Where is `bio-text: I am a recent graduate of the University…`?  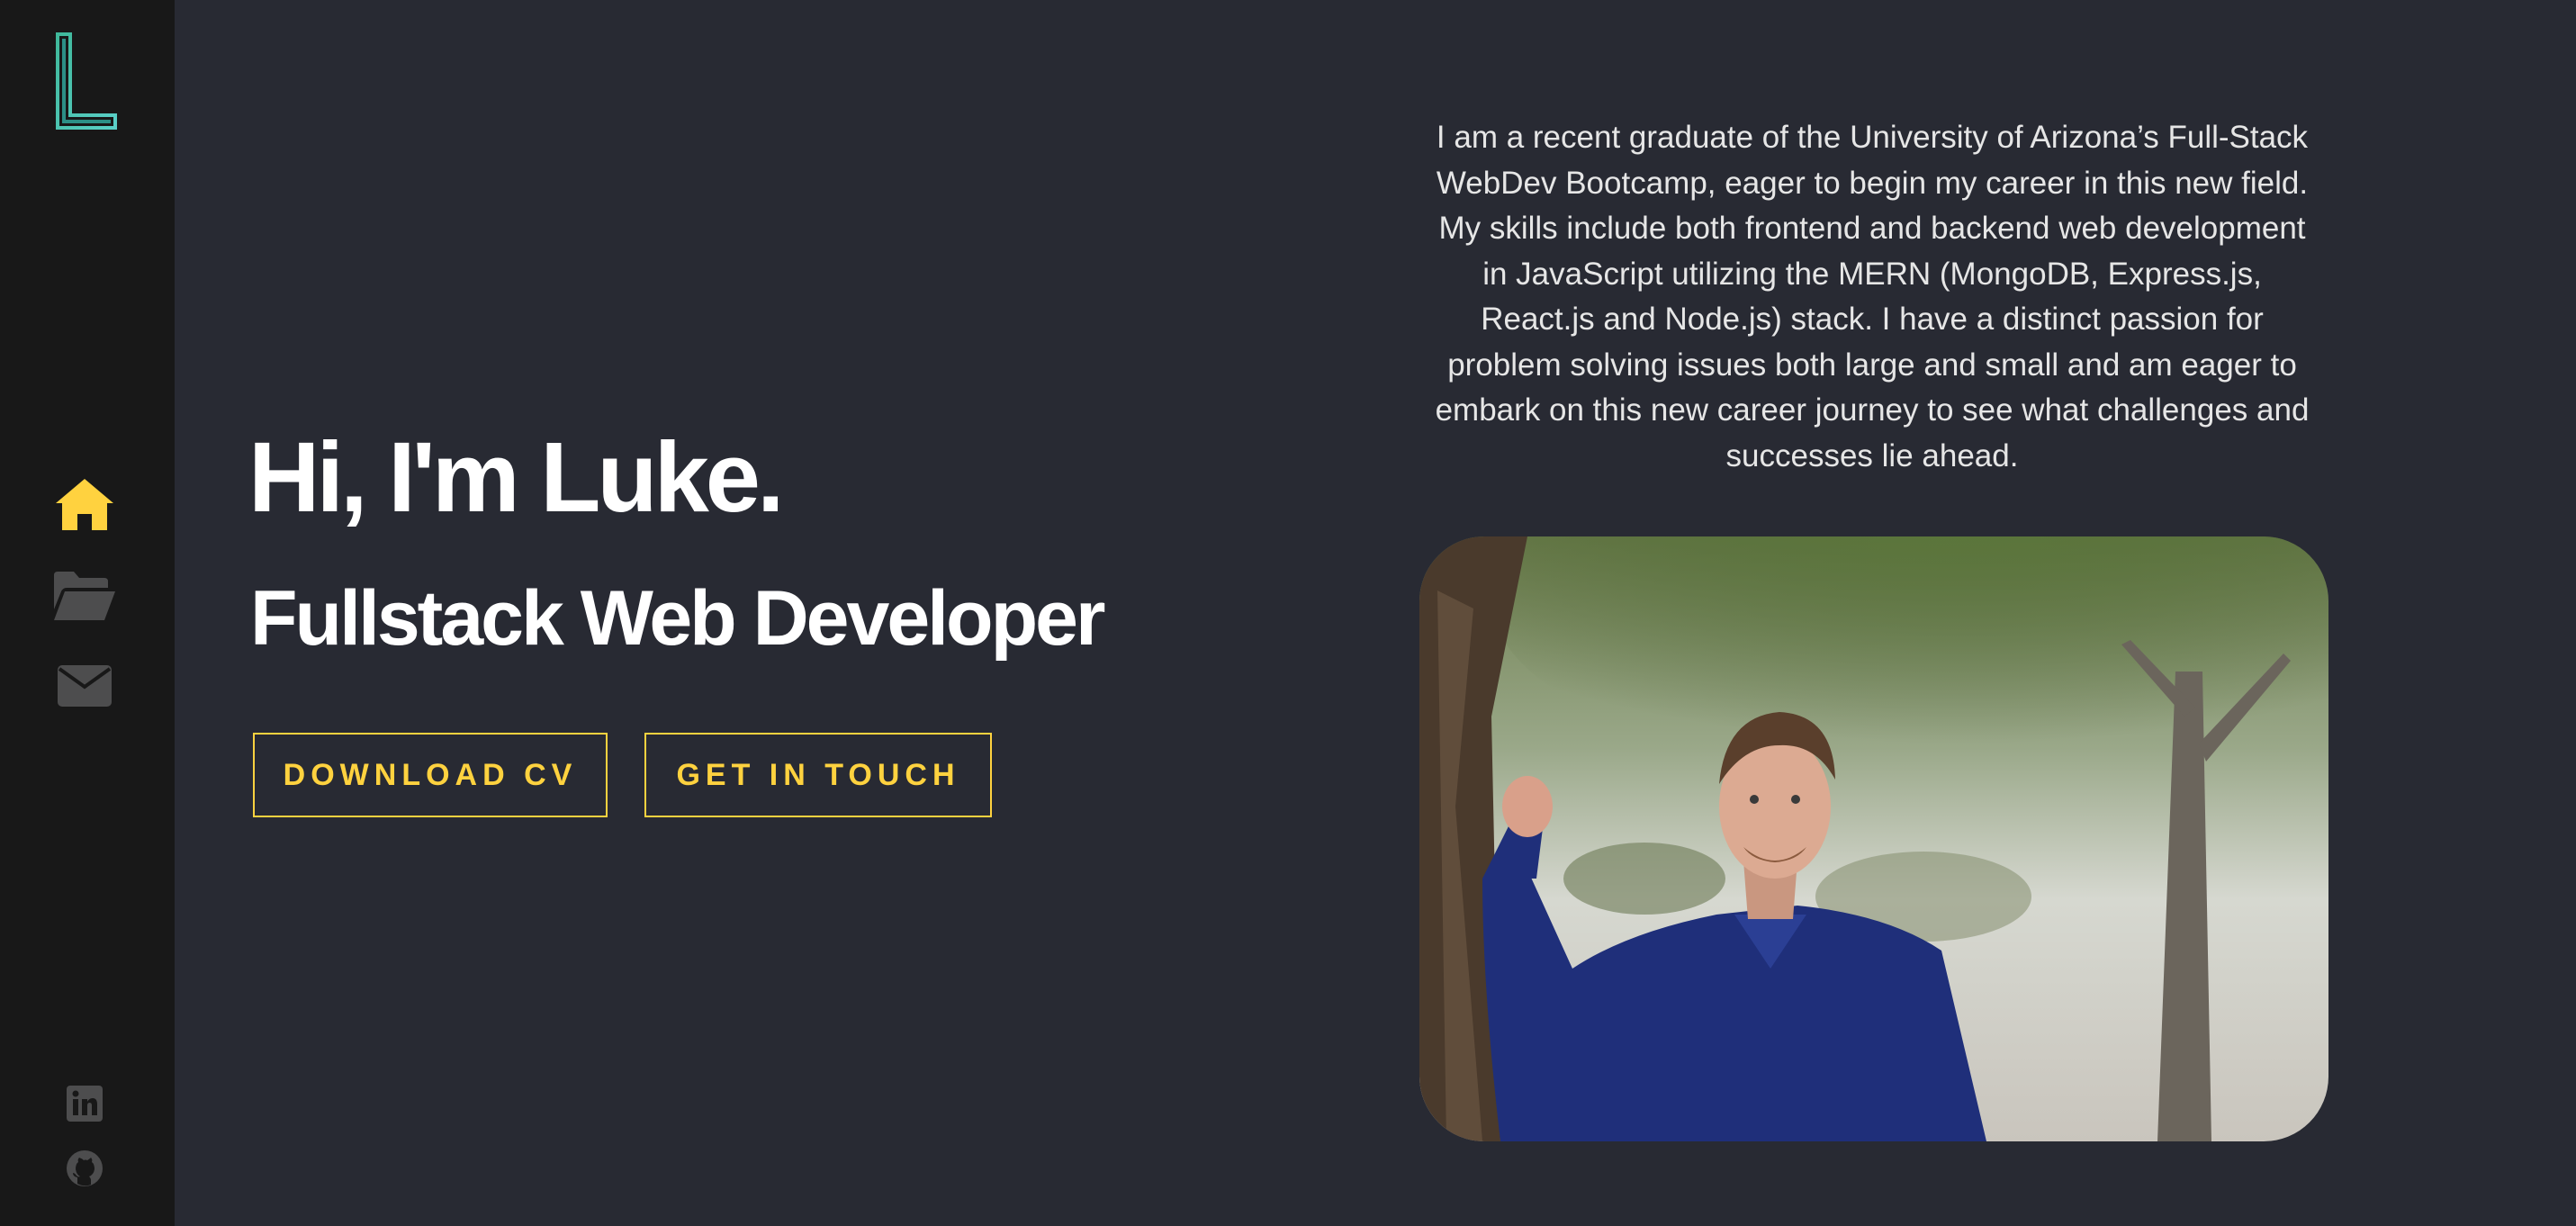 bio-text: I am a recent graduate of the University… is located at coordinates (1872, 296).